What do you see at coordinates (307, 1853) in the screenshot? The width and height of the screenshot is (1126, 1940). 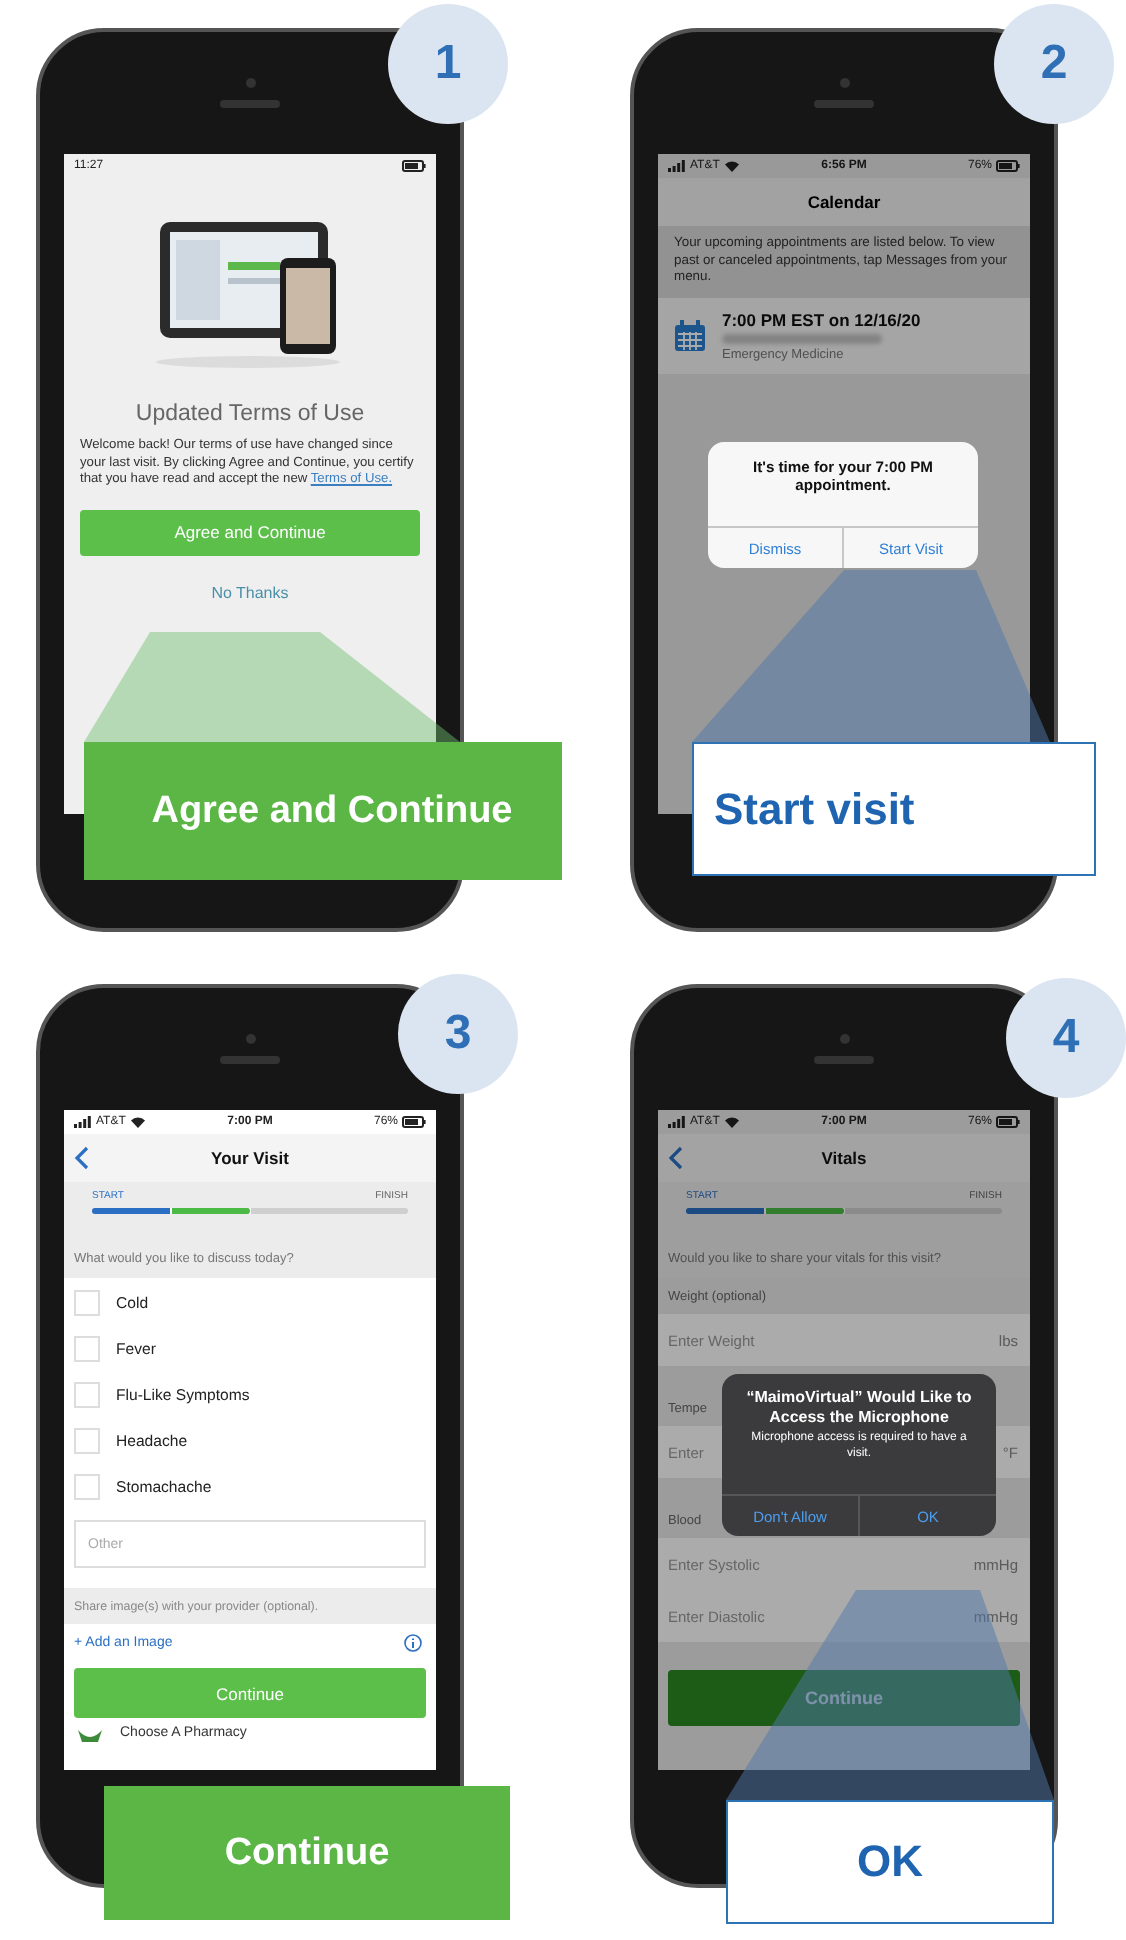 I see `callout-label: Continue` at bounding box center [307, 1853].